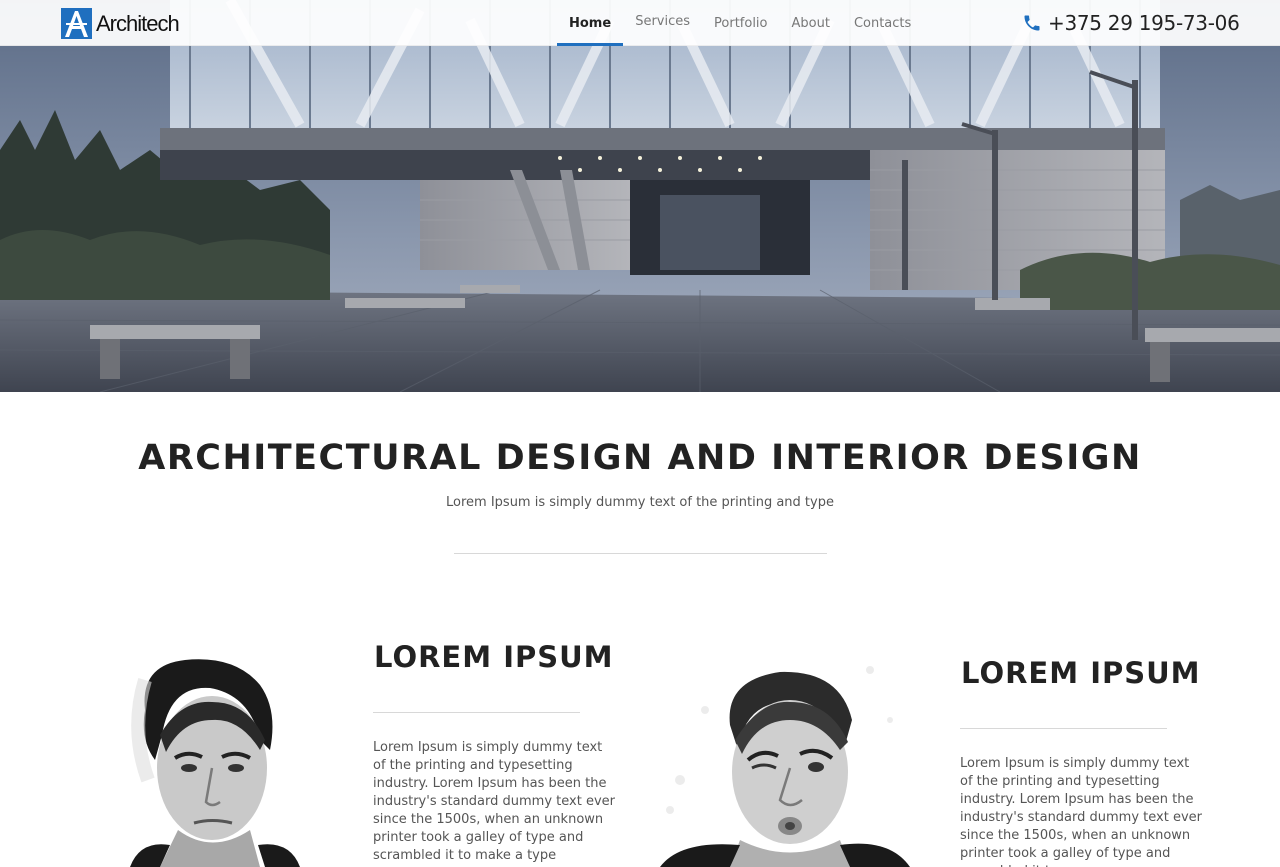 This screenshot has height=867, width=1280. What do you see at coordinates (138, 23) in the screenshot?
I see `logo-text: Architech` at bounding box center [138, 23].